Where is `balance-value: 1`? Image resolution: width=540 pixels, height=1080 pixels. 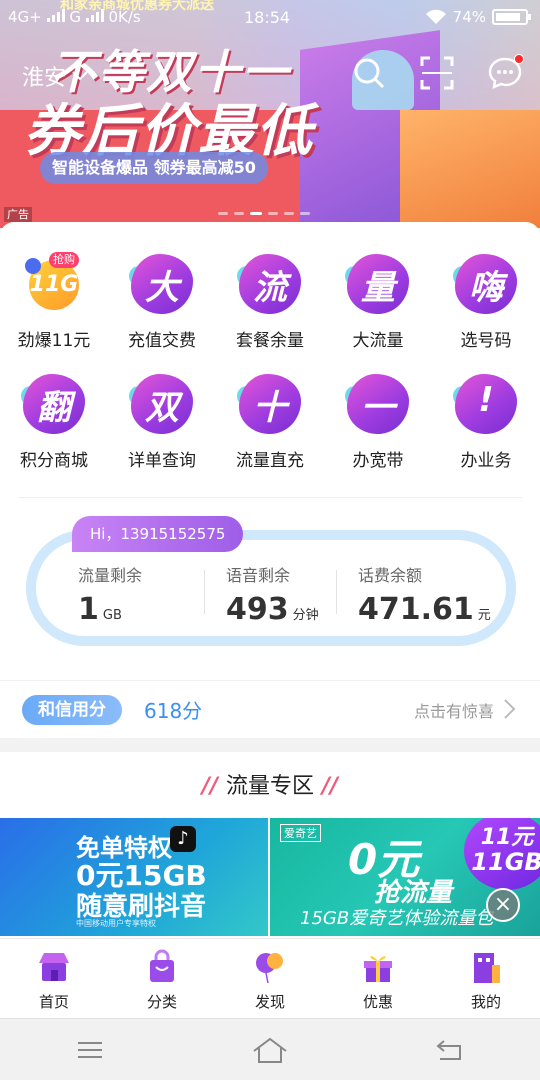 balance-value: 1 is located at coordinates (88, 609).